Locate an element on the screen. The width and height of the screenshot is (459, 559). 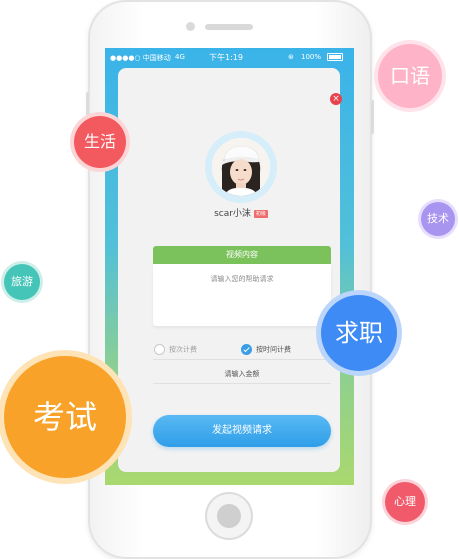
close-icon: × is located at coordinates (336, 99).